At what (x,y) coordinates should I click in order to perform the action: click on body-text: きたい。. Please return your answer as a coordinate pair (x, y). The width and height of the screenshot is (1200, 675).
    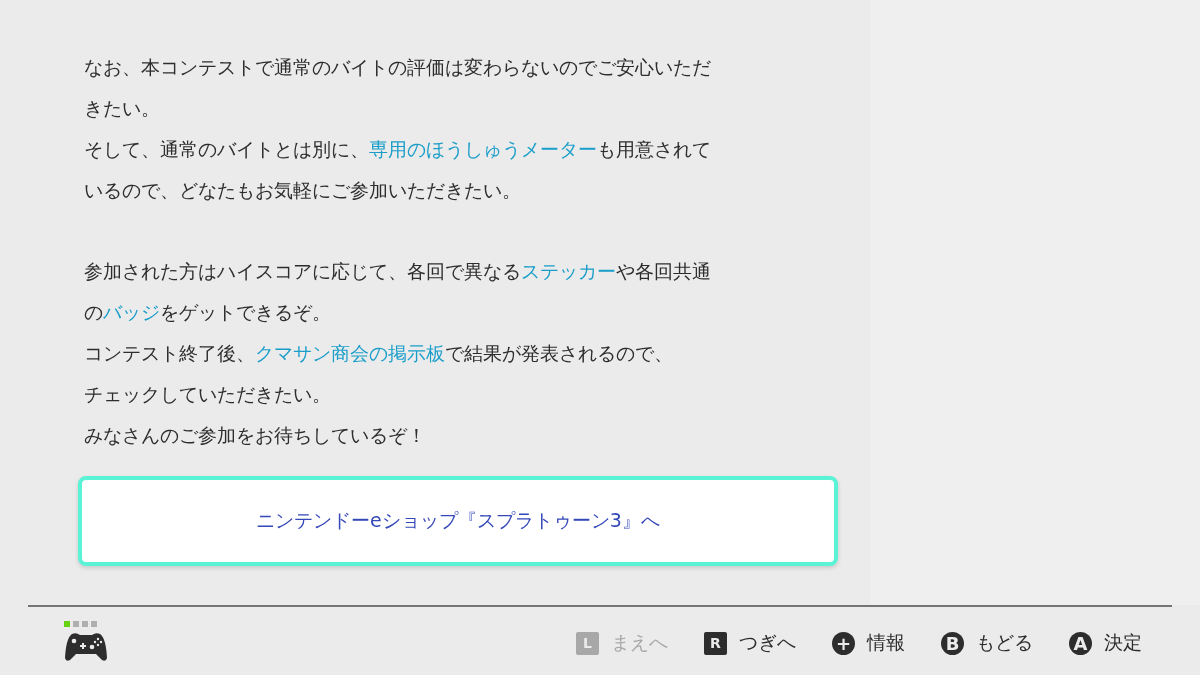
    Looking at the image, I should click on (122, 108).